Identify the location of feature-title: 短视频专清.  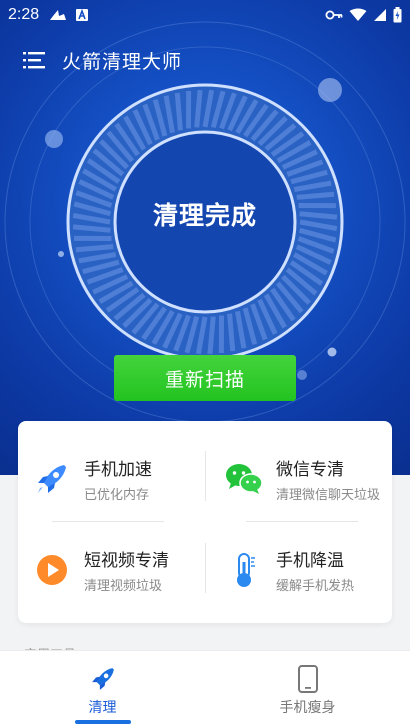
(126, 561).